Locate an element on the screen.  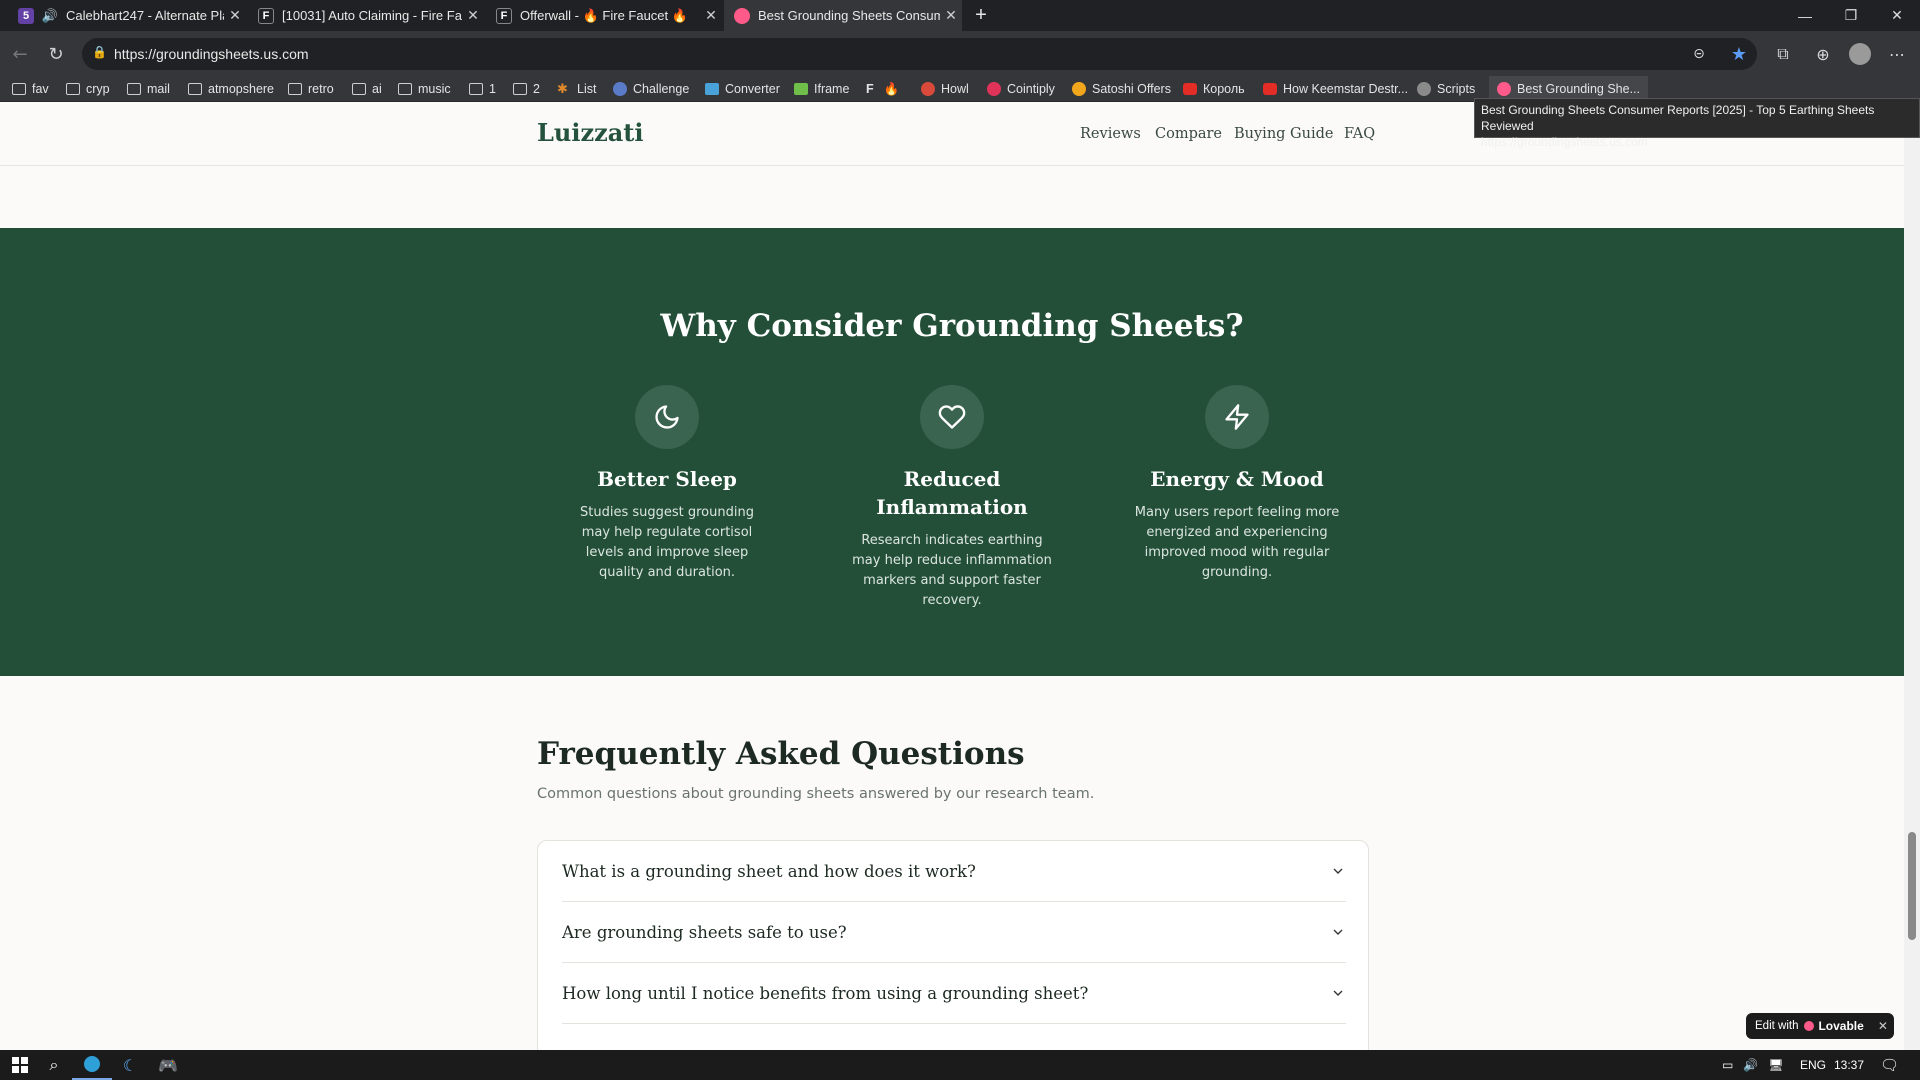
moon-icon is located at coordinates (667, 417).